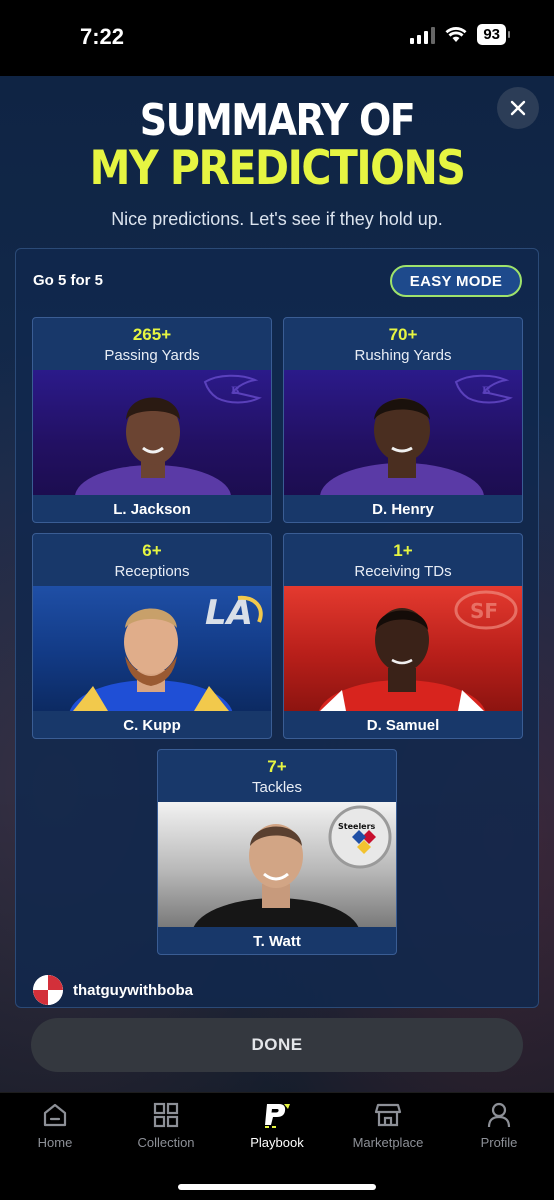 This screenshot has width=554, height=1200. I want to click on svg-text: Steelers, so click(357, 826).